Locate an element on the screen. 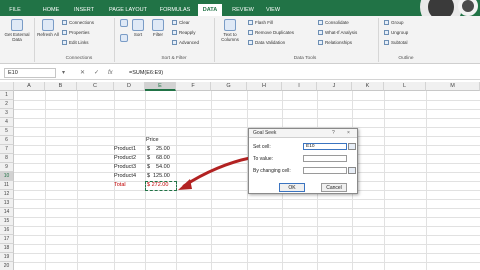 The width and height of the screenshot is (480, 270). goal-seek-title: Goal Seek is located at coordinates (265, 133).